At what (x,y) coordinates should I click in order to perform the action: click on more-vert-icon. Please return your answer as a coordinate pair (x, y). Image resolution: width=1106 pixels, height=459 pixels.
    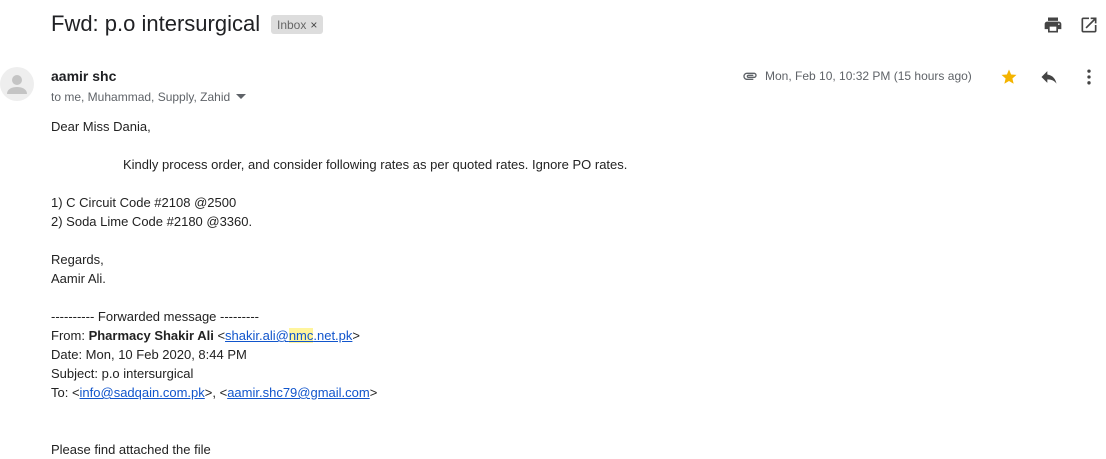
    Looking at the image, I should click on (1089, 77).